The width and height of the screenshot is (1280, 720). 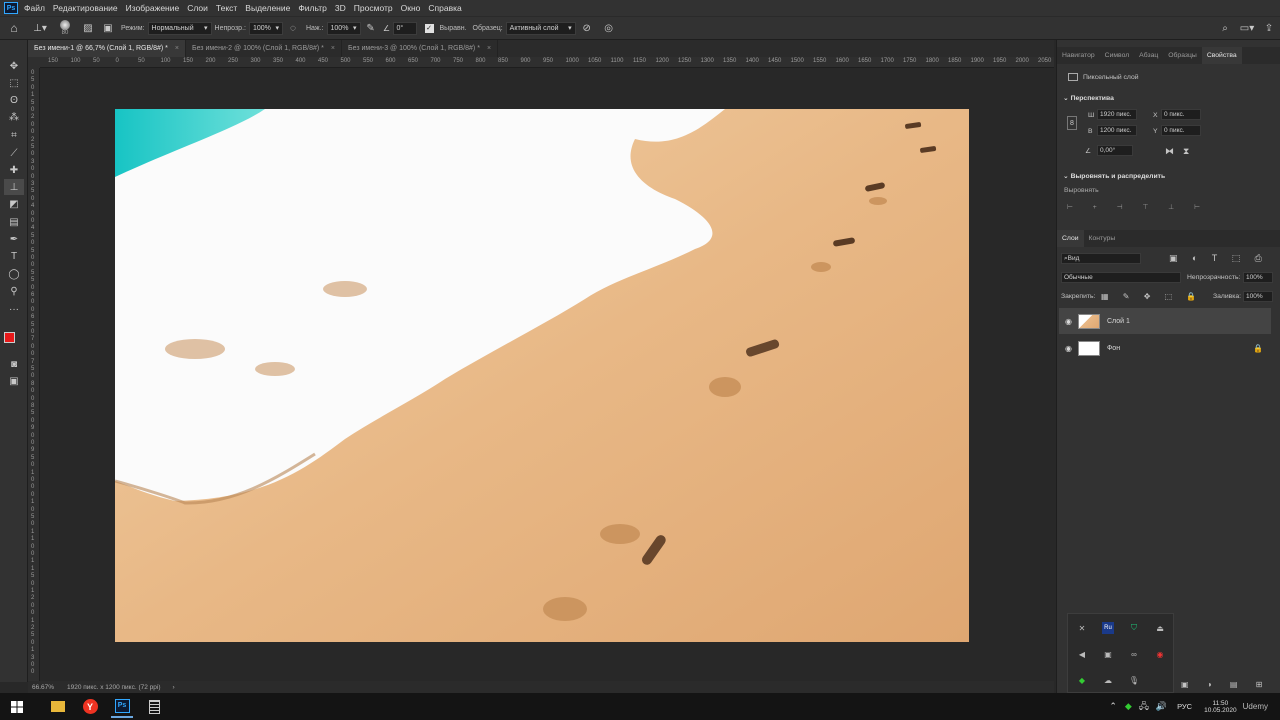 What do you see at coordinates (1128, 706) in the screenshot?
I see `nvidia-icon: ◆` at bounding box center [1128, 706].